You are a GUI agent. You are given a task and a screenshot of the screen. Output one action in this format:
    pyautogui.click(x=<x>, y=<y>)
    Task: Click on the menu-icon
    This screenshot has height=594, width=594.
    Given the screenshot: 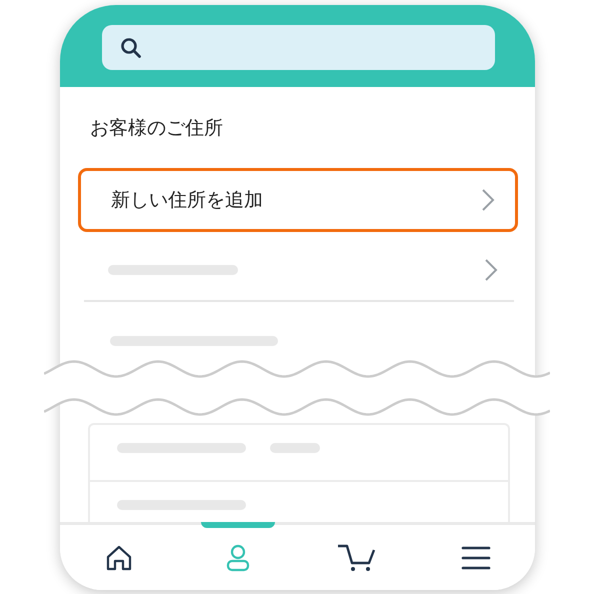 What is the action you would take?
    pyautogui.click(x=475, y=557)
    